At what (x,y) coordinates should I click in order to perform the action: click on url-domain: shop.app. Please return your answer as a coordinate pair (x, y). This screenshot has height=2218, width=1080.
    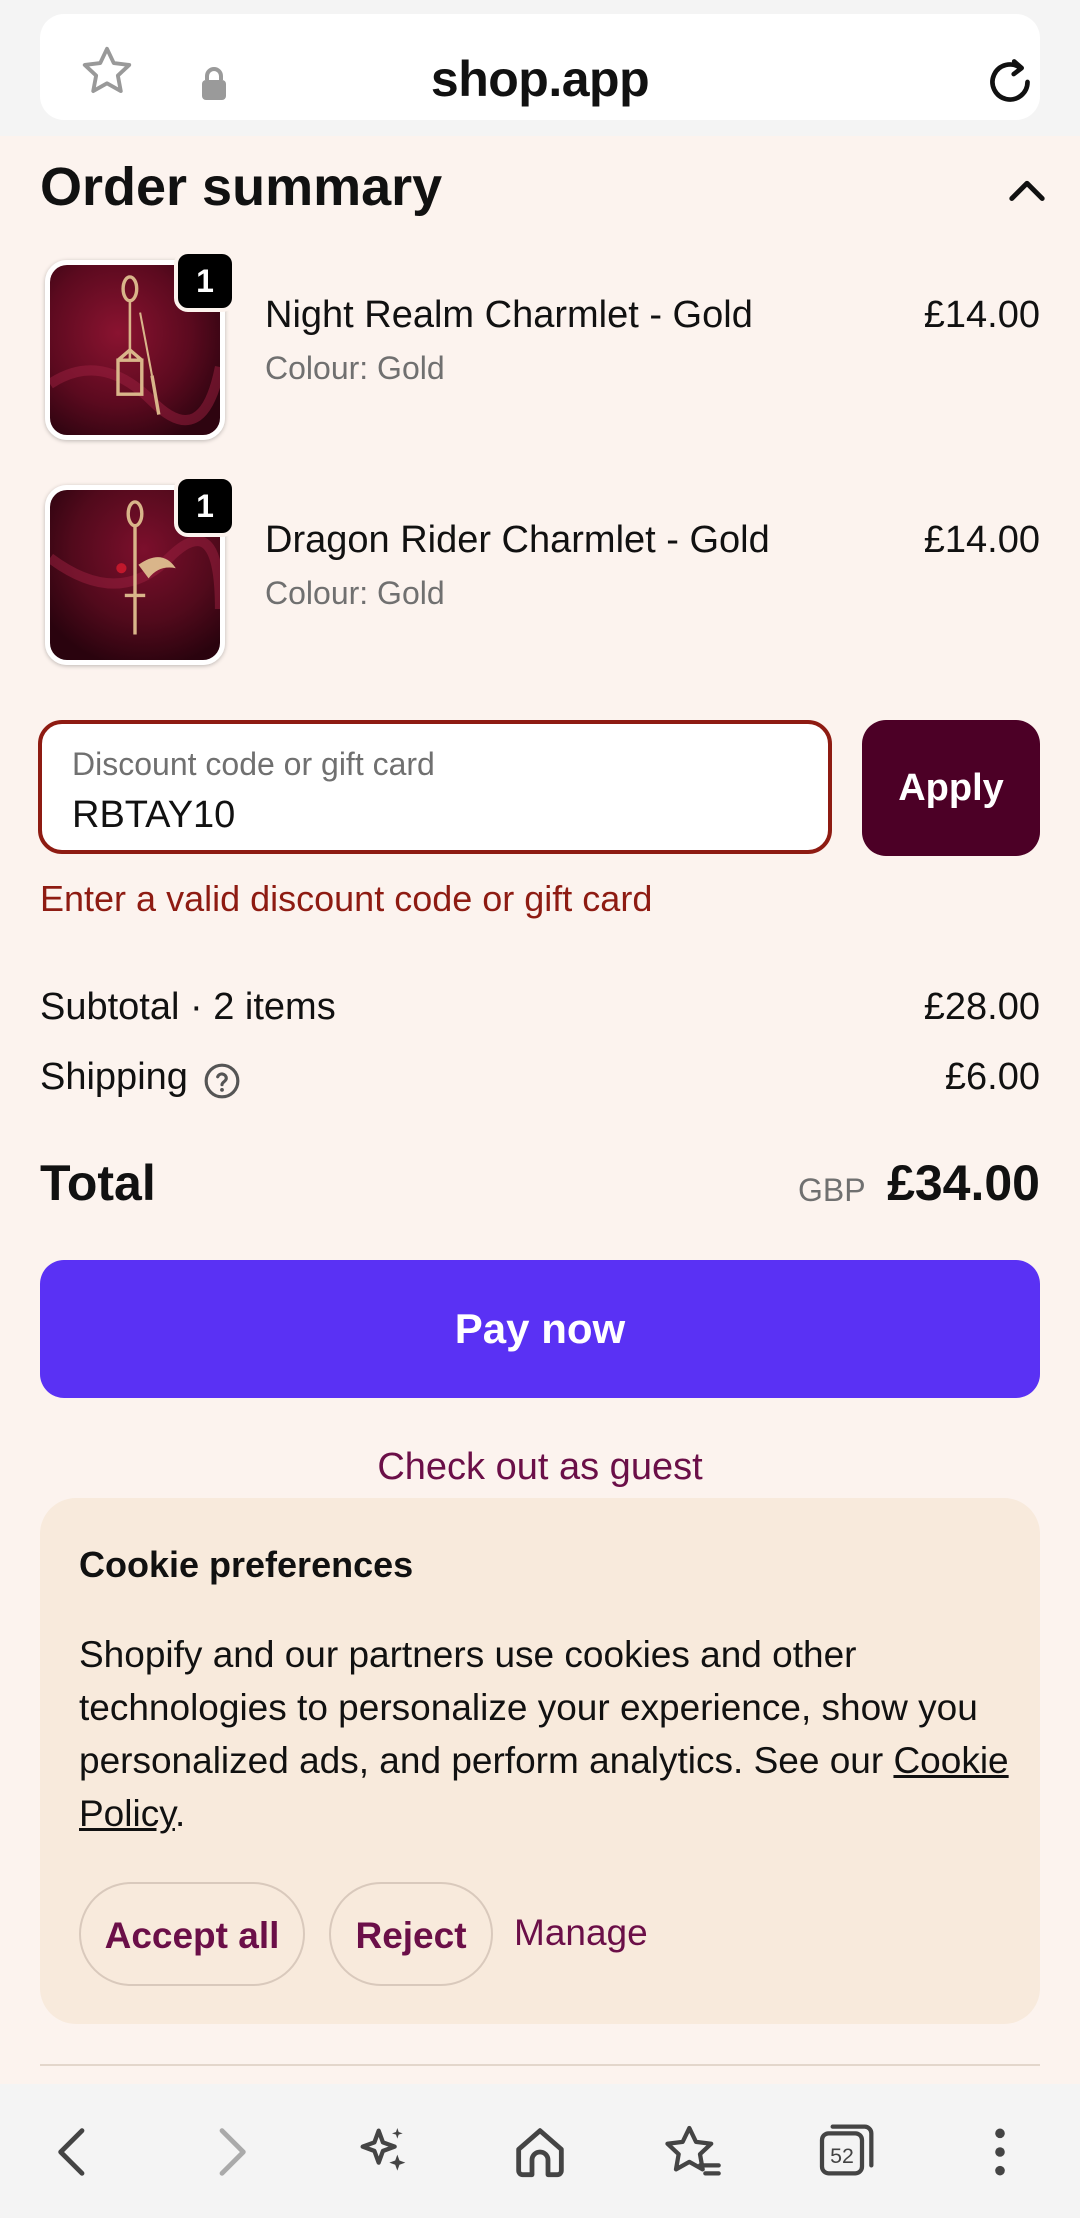
    Looking at the image, I should click on (540, 79).